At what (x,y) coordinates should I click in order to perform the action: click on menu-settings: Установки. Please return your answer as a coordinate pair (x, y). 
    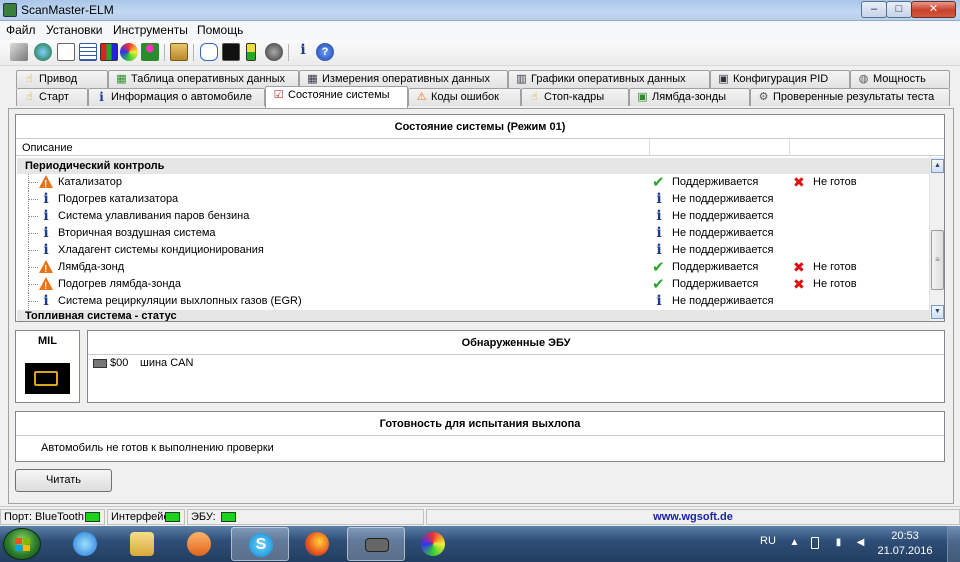
    Looking at the image, I should click on (74, 30).